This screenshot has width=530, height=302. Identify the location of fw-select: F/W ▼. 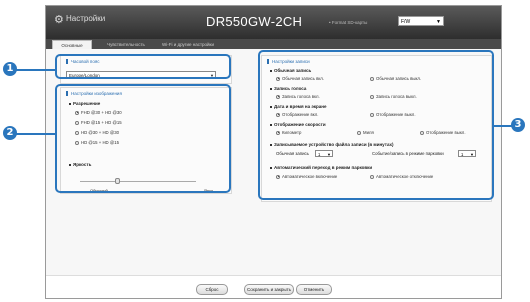
(421, 21).